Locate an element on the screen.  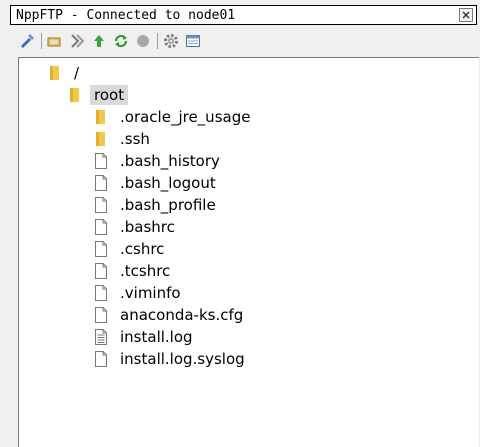
abort-button is located at coordinates (143, 41).